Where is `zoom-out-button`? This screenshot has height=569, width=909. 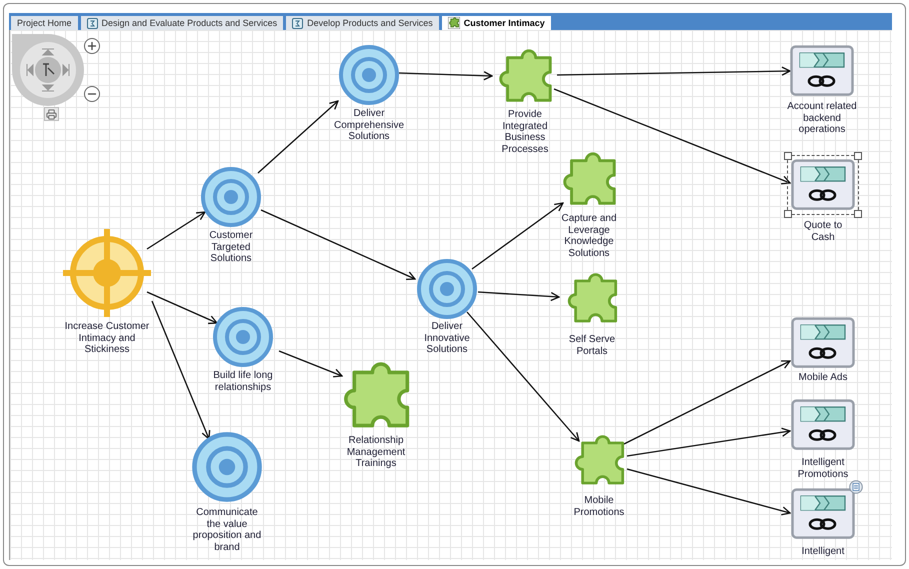 zoom-out-button is located at coordinates (92, 94).